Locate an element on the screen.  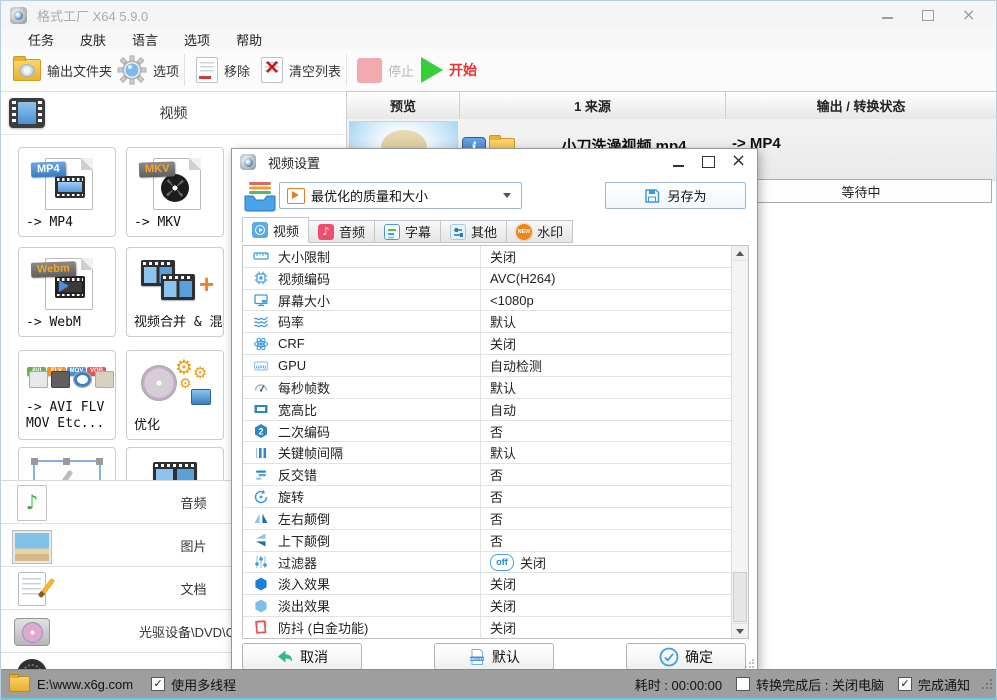
options-button: 选项 is located at coordinates (148, 70).